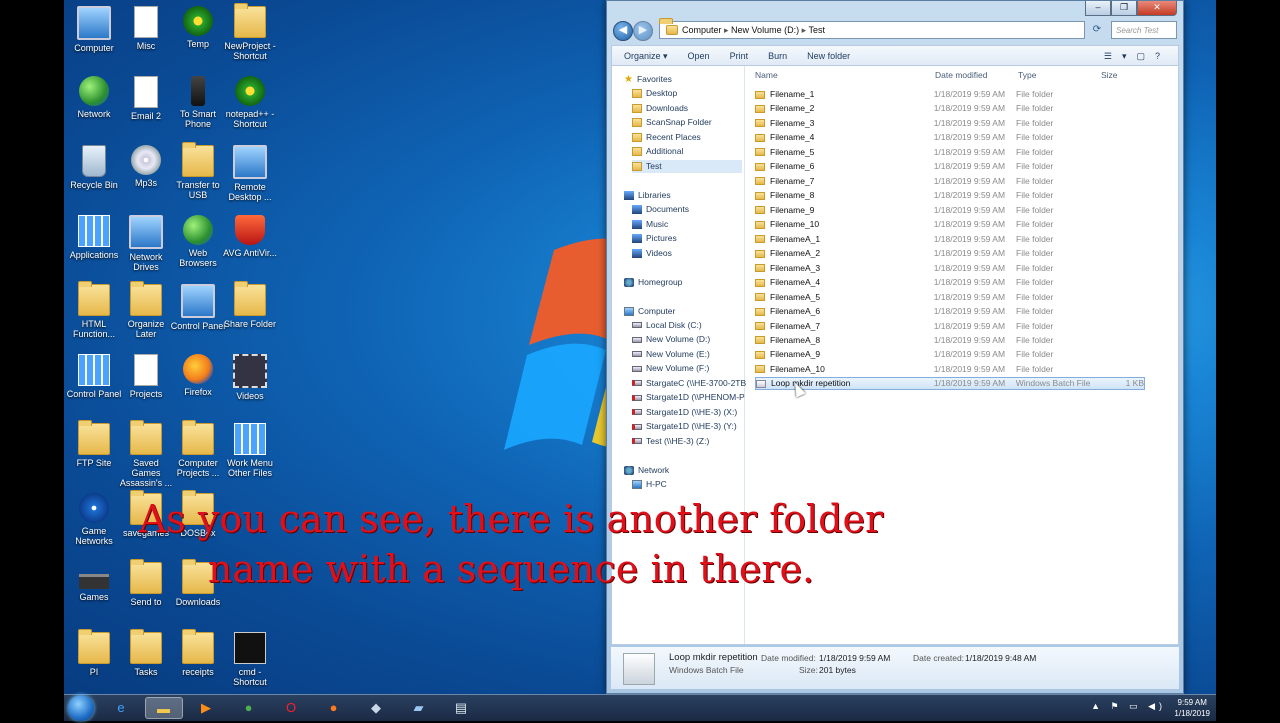 The width and height of the screenshot is (1280, 723). What do you see at coordinates (654, 93) in the screenshot?
I see `nav-item: Desktop` at bounding box center [654, 93].